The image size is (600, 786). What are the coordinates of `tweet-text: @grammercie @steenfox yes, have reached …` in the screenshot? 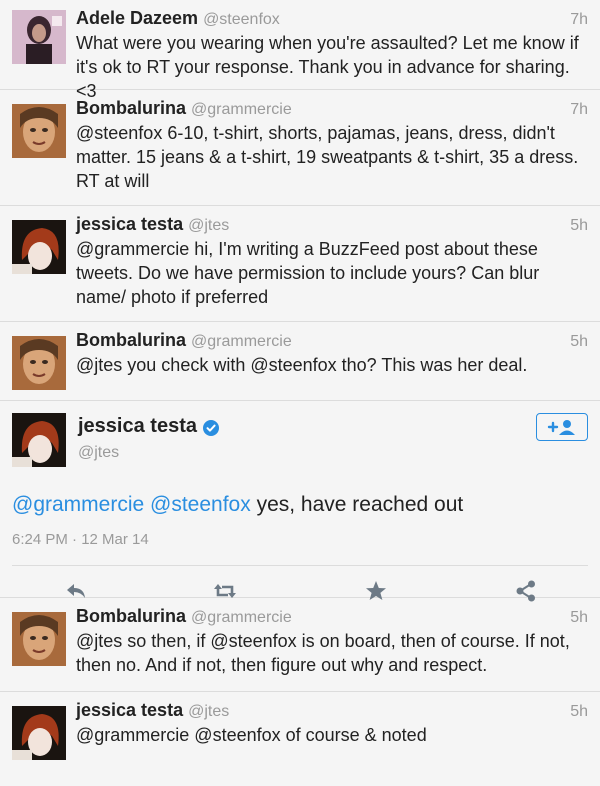 It's located at (300, 494).